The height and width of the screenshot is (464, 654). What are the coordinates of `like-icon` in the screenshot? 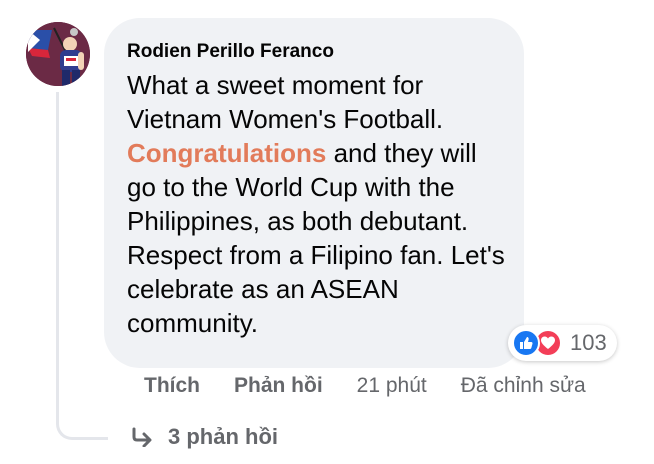 It's located at (526, 343).